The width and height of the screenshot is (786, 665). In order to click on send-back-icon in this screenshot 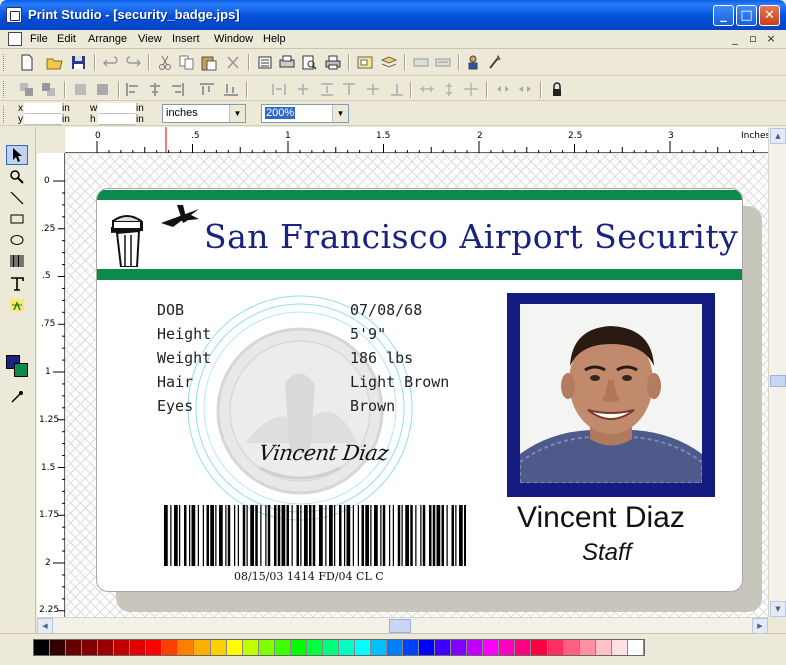, I will do `click(49, 89)`.